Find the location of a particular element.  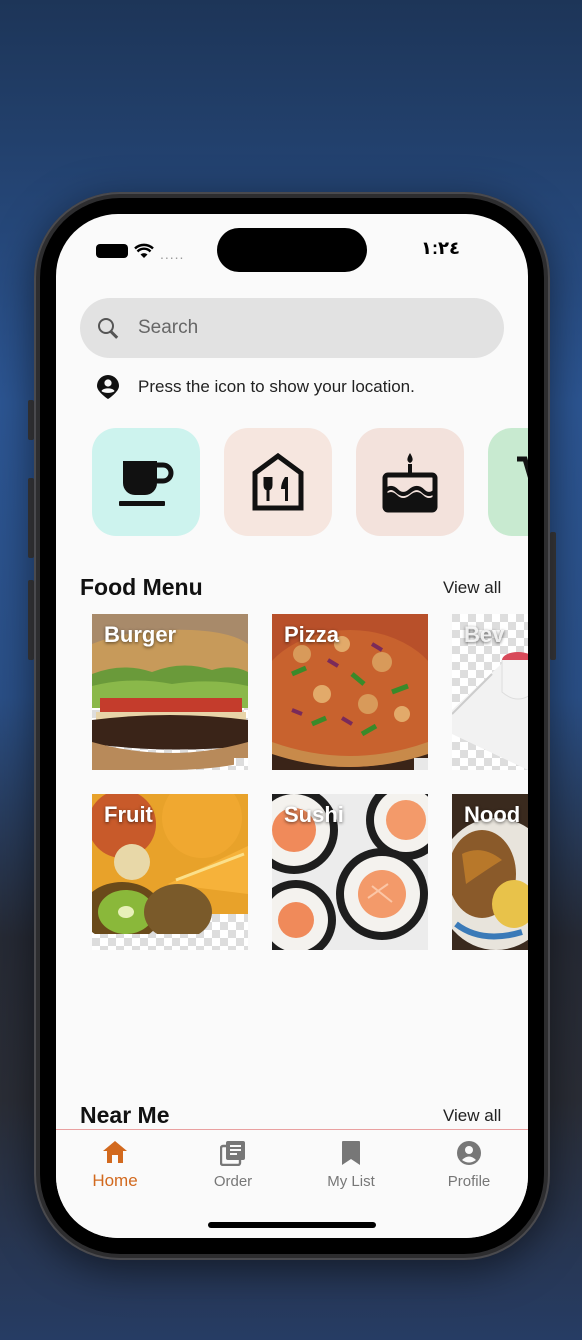

restaurant-icon is located at coordinates (278, 482).